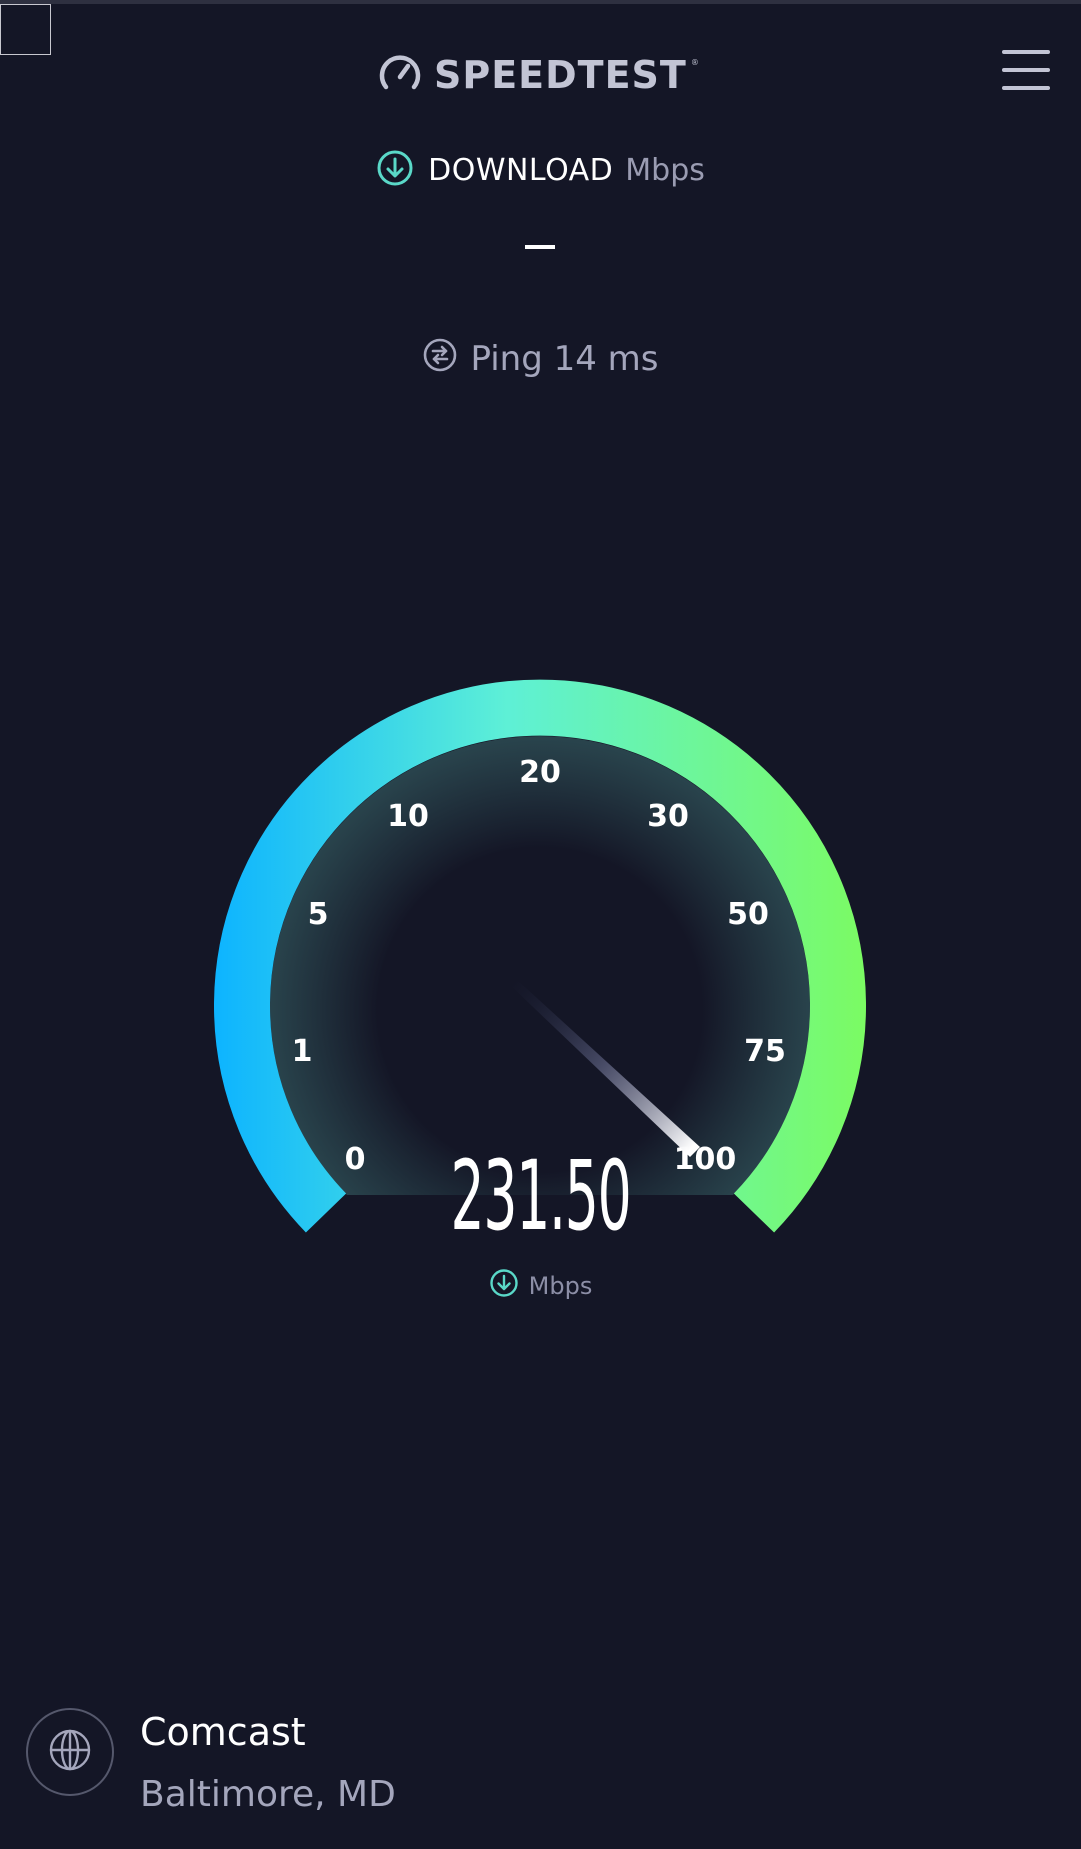  I want to click on speed-unit-label: Mbps, so click(560, 1286).